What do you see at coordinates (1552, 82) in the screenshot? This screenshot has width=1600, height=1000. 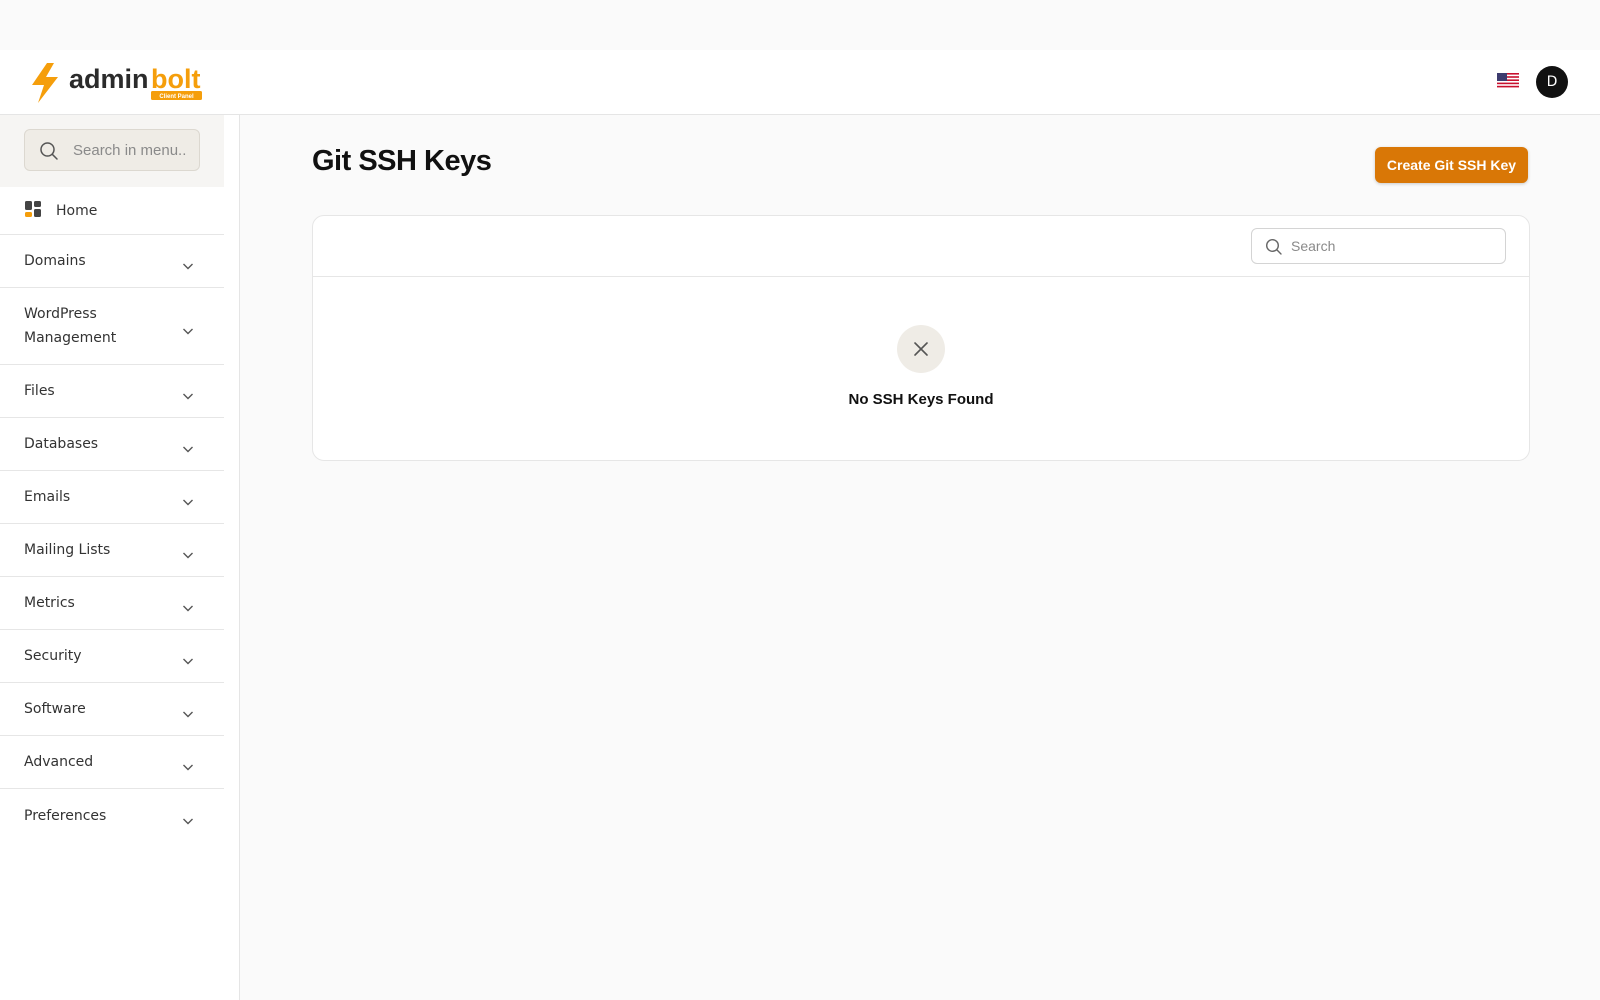 I see `user-avatar: D` at bounding box center [1552, 82].